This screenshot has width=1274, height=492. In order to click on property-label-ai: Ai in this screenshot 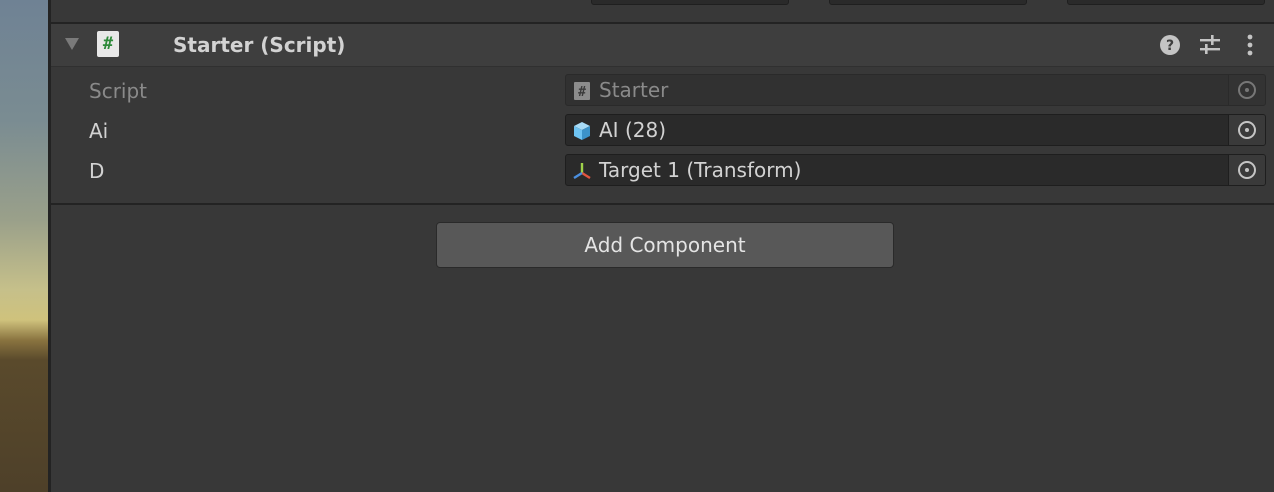, I will do `click(99, 131)`.